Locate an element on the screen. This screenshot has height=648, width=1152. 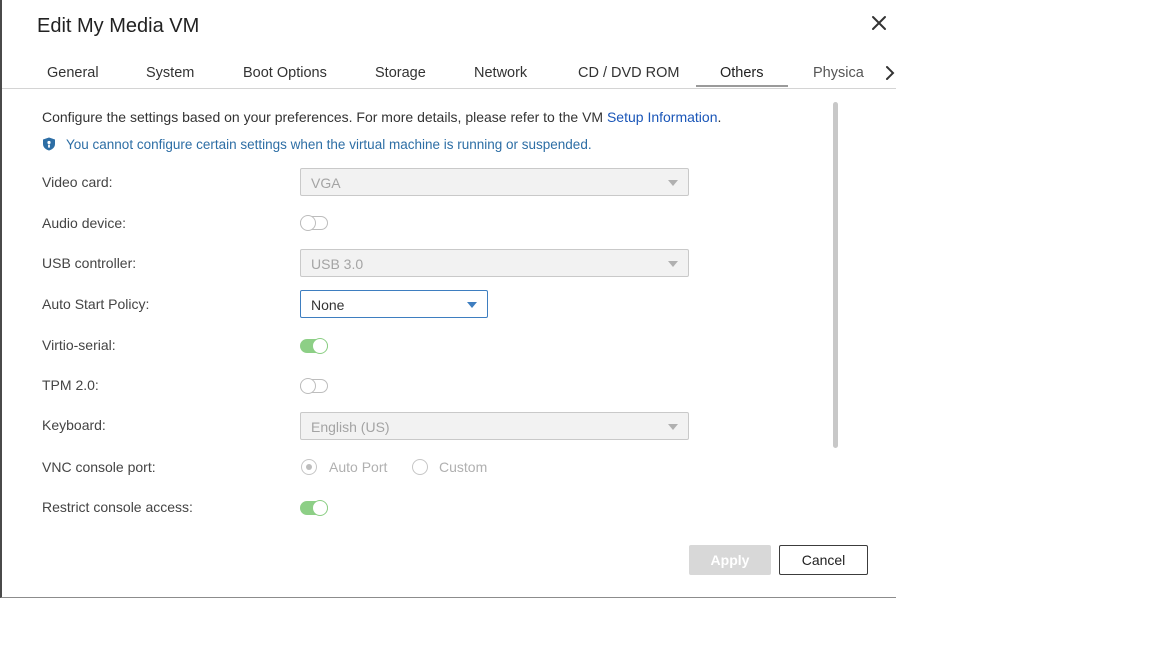
apply-button: Apply is located at coordinates (730, 560).